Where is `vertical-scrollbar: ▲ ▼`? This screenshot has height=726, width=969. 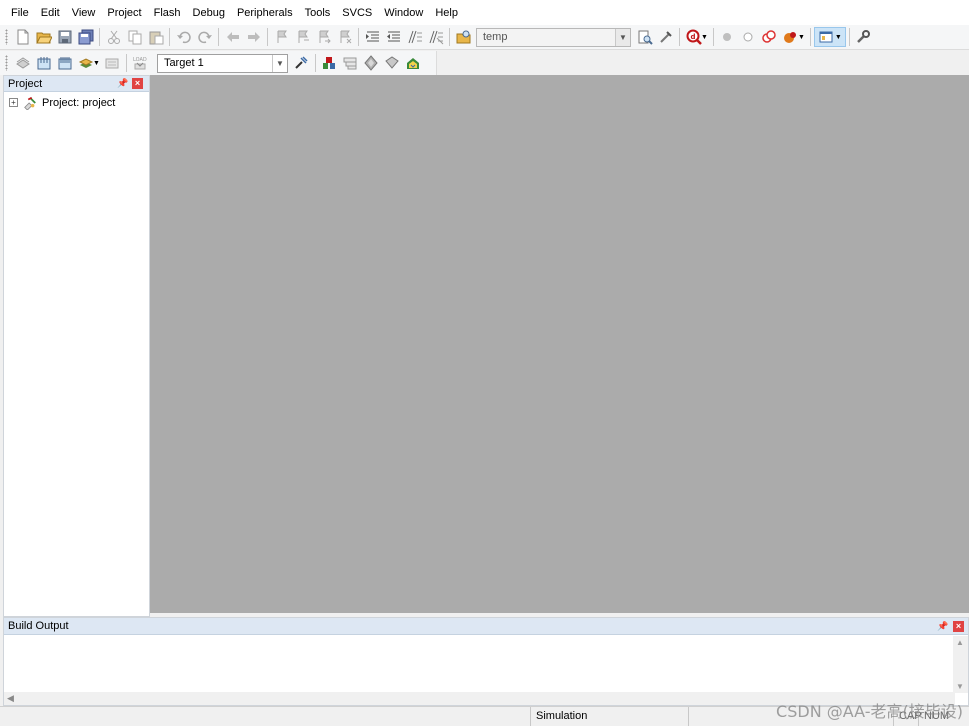
vertical-scrollbar: ▲ ▼ is located at coordinates (960, 664).